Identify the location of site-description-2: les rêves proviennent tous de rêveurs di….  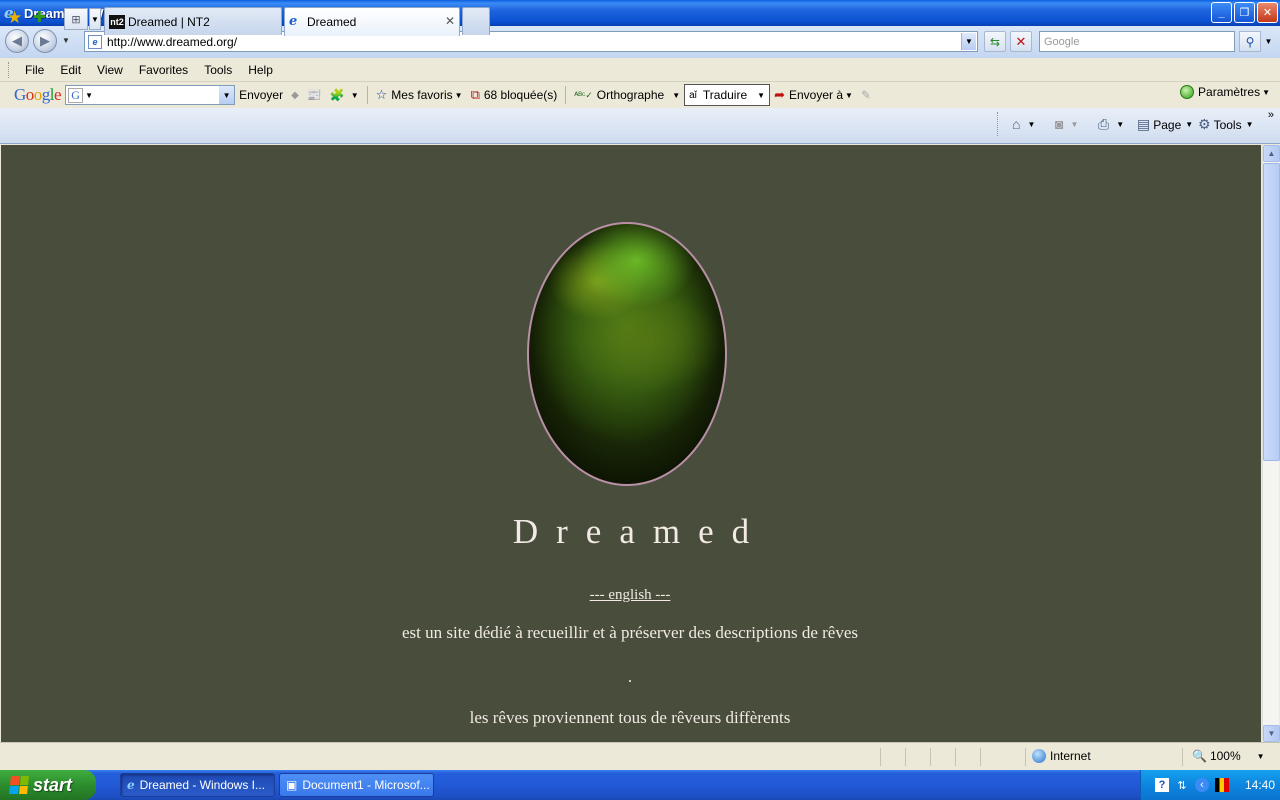
(630, 717).